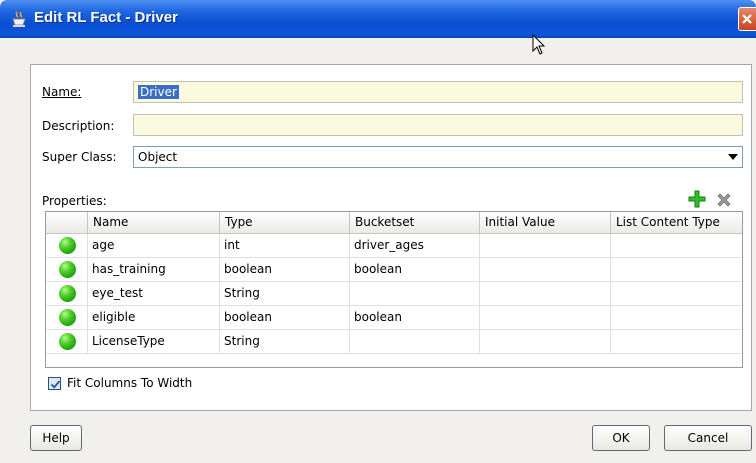 The width and height of the screenshot is (756, 463). What do you see at coordinates (438, 125) in the screenshot?
I see `description-field` at bounding box center [438, 125].